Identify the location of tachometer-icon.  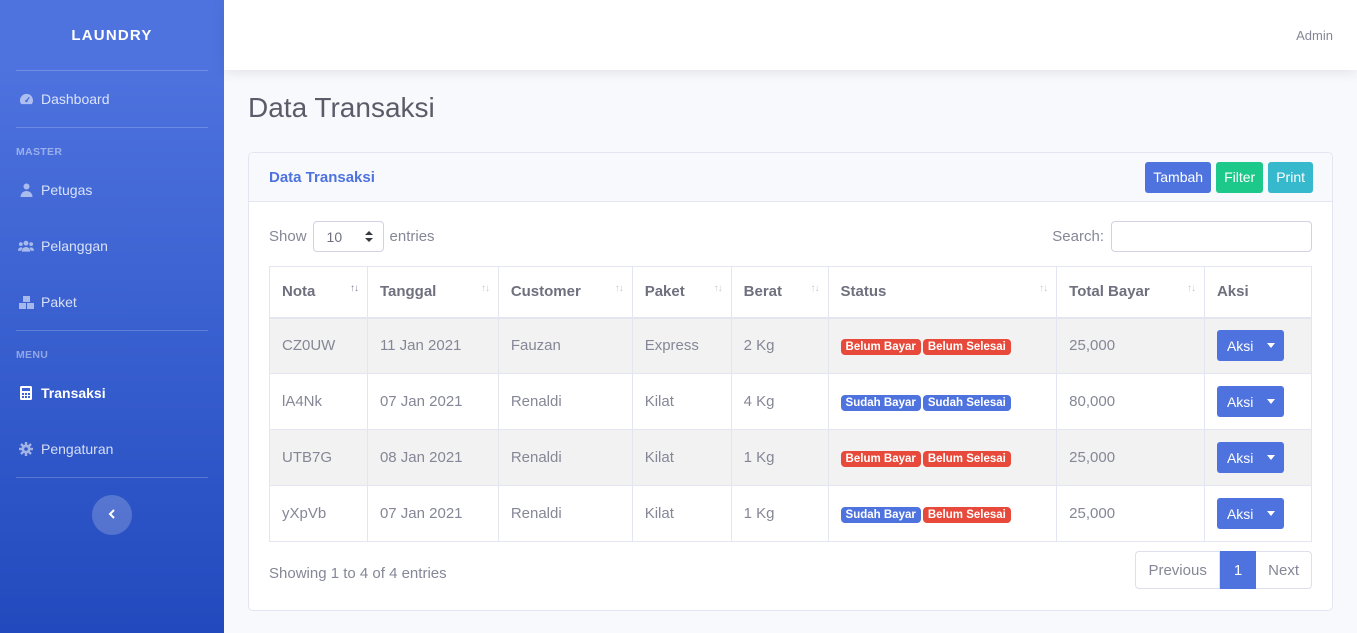
(26, 99).